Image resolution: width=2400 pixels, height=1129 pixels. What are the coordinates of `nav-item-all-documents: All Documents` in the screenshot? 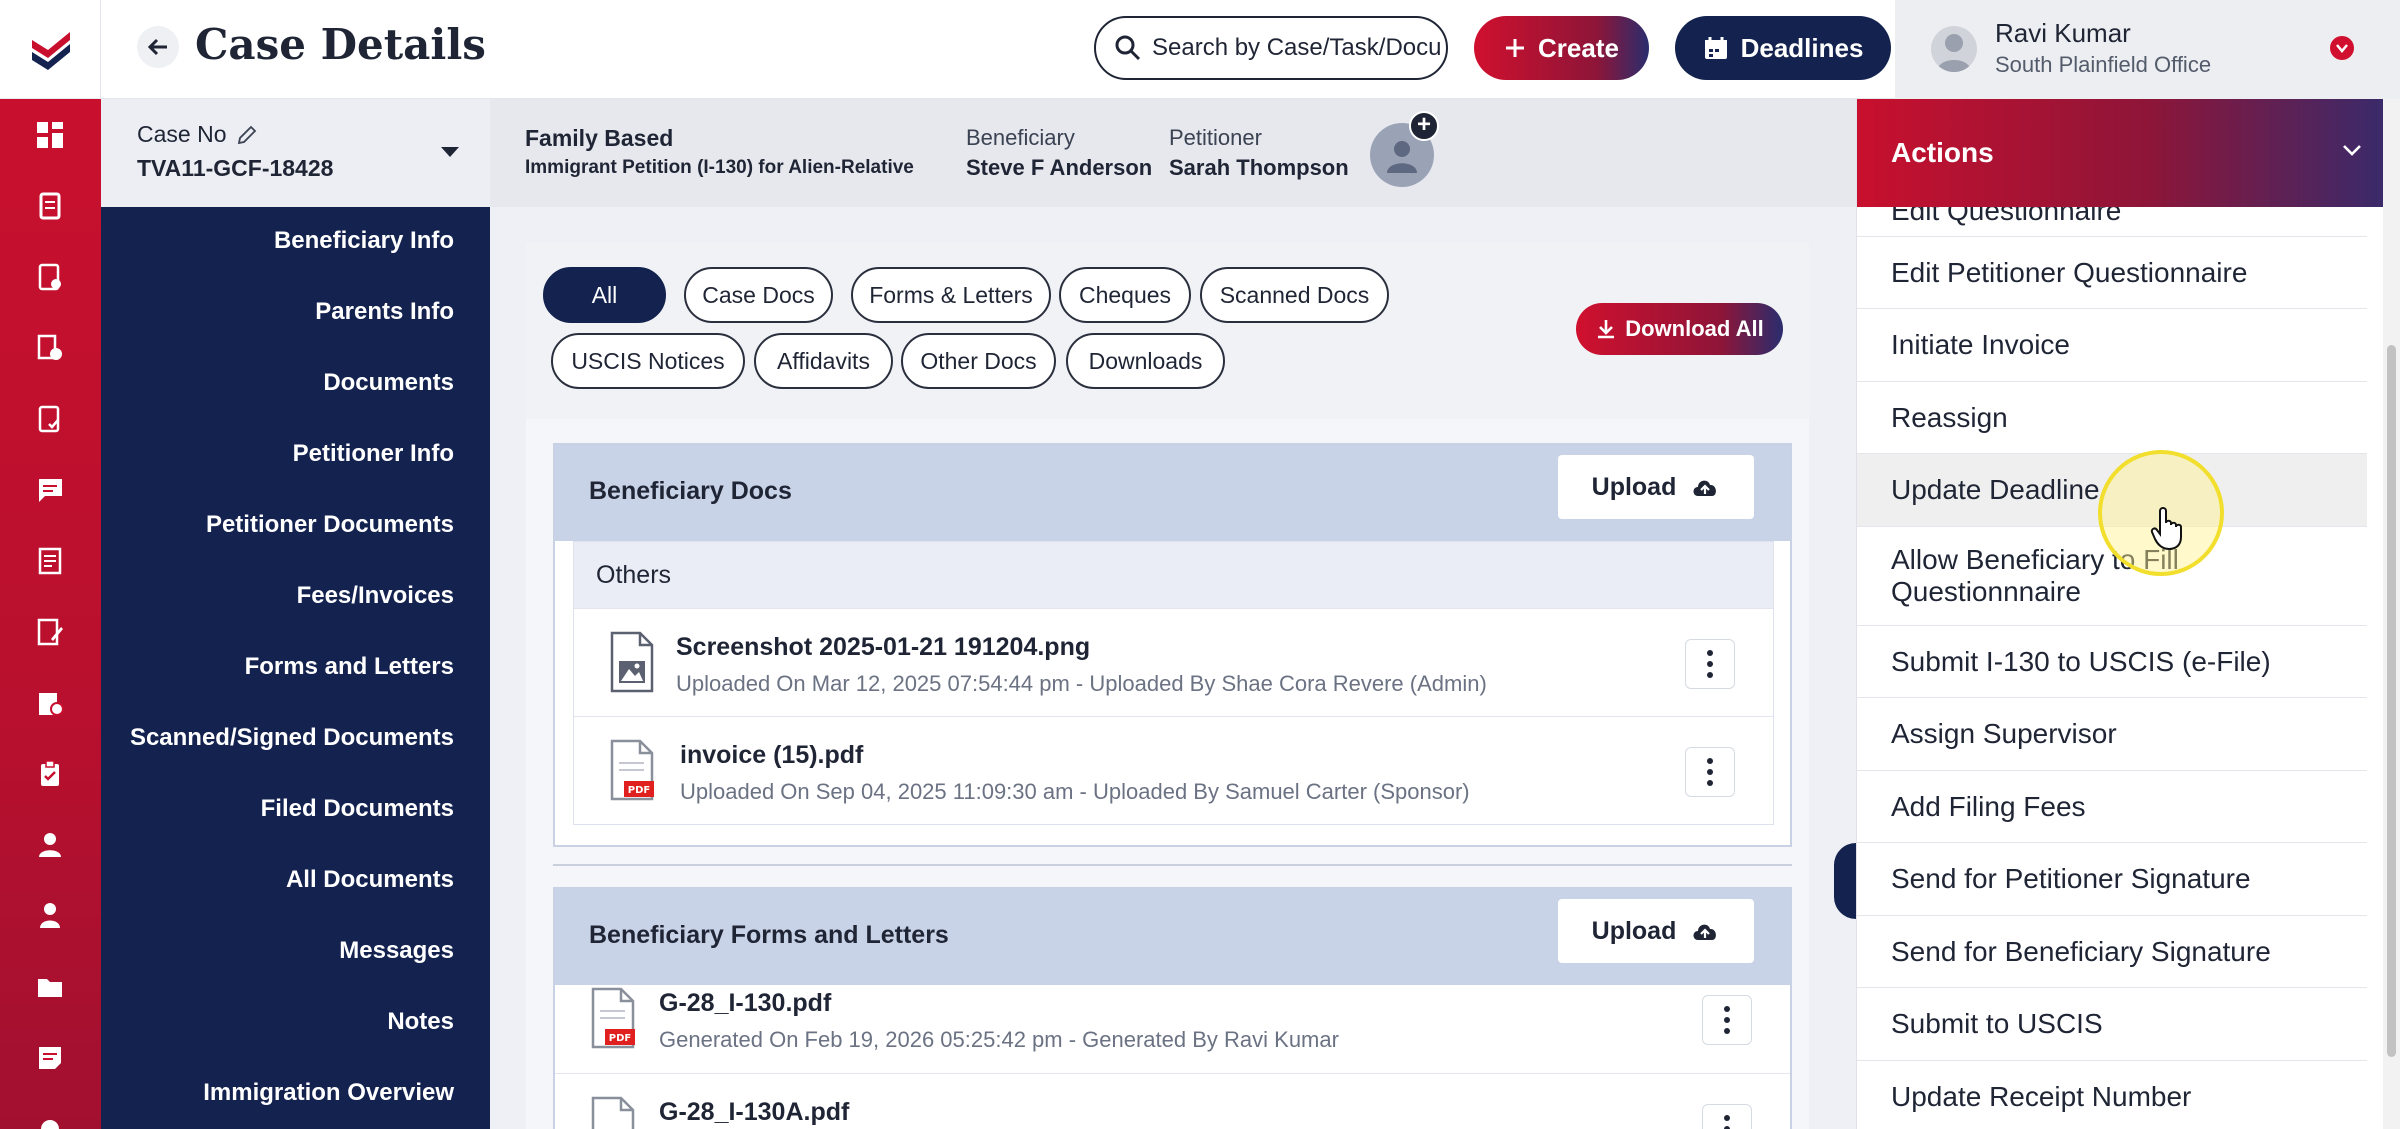 It's located at (370, 880).